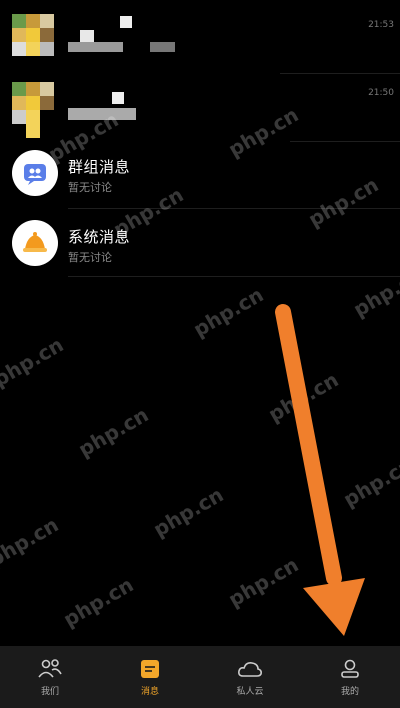  Describe the element at coordinates (350, 668) in the screenshot. I see `profile-icon` at that location.